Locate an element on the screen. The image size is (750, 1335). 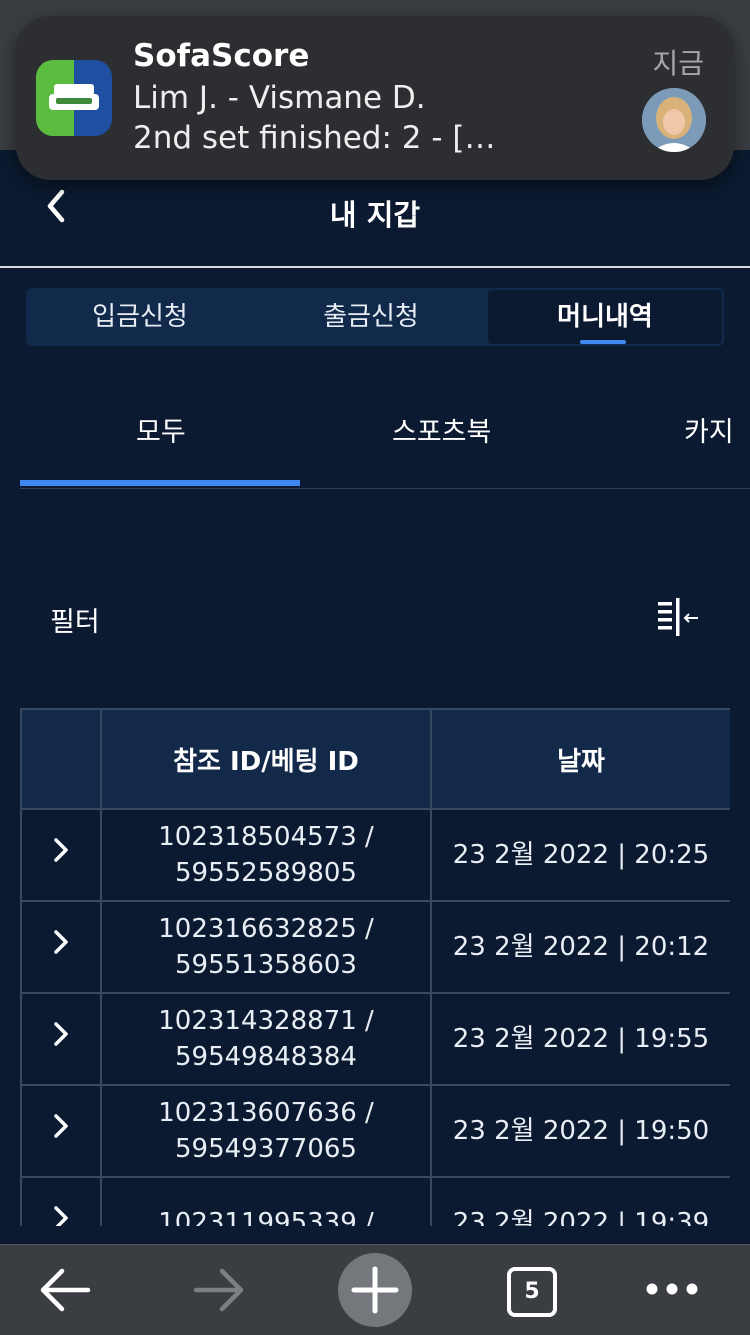
date-cell: 23 2월 2022 | 19:50 is located at coordinates (580, 1131).